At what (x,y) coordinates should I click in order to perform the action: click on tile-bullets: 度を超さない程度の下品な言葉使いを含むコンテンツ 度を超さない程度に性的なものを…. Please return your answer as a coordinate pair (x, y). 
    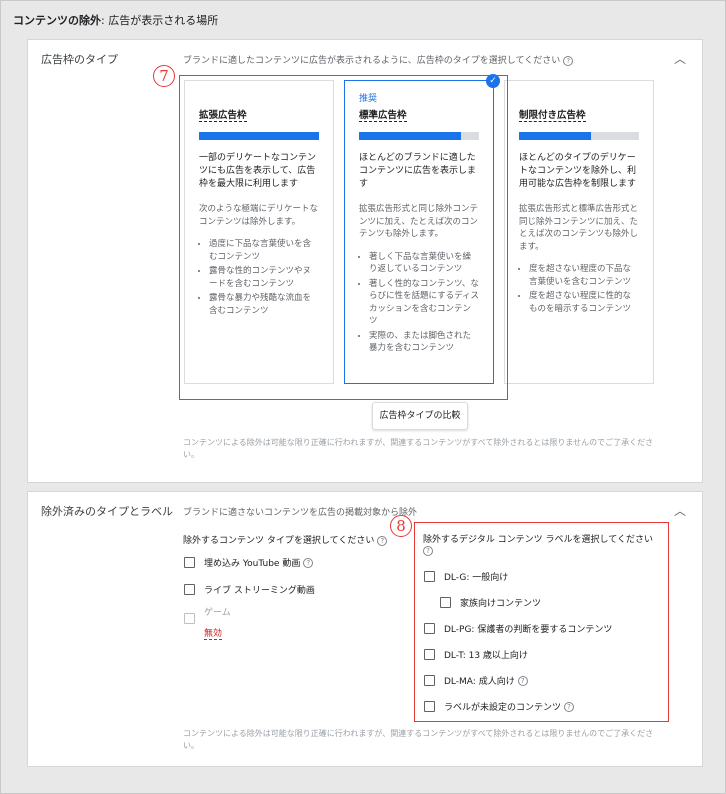
    Looking at the image, I should click on (579, 289).